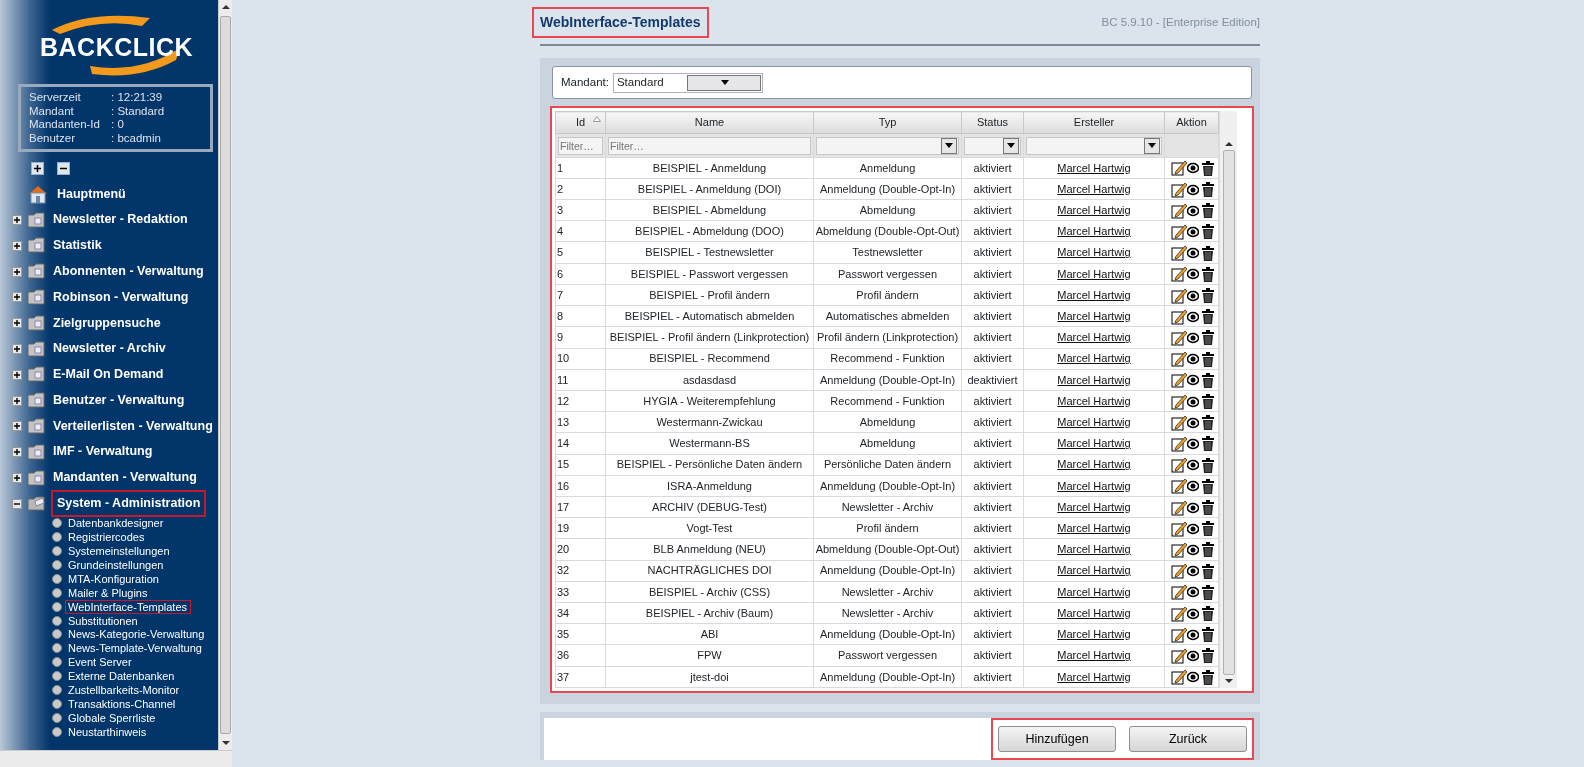 This screenshot has width=1584, height=767. I want to click on table-scrollbar, so click(1228, 399).